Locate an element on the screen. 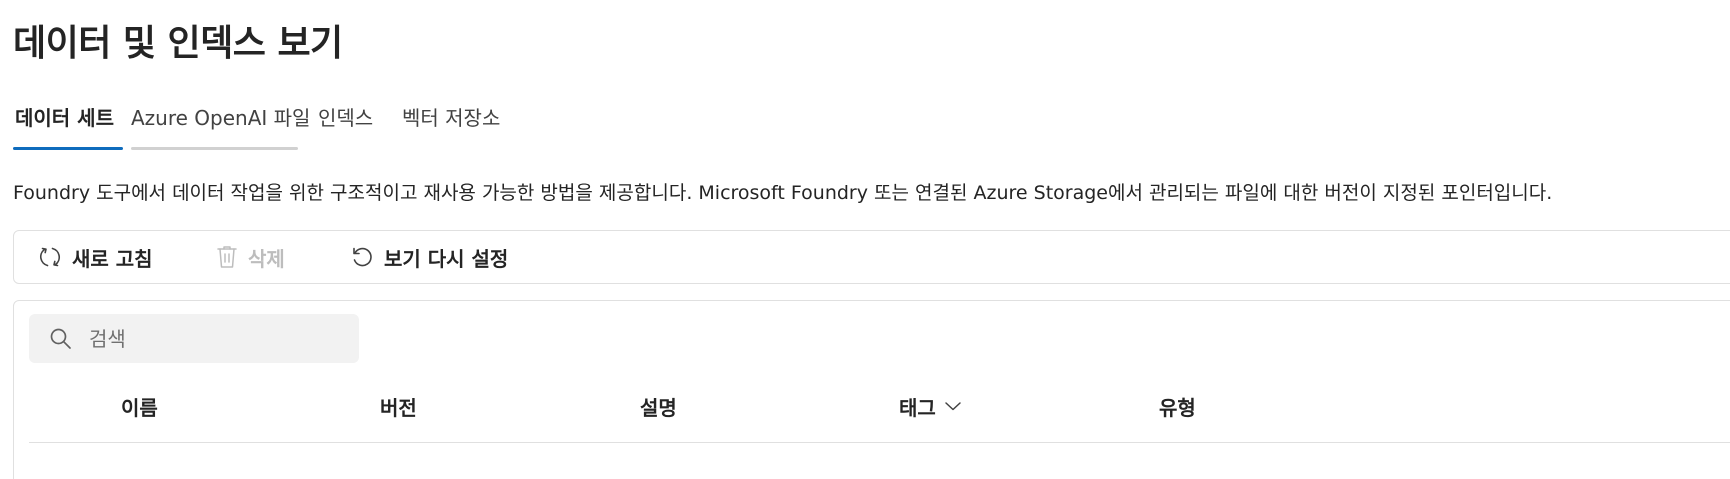  tab-vector-stores: 벡터 저장소 is located at coordinates (457, 128).